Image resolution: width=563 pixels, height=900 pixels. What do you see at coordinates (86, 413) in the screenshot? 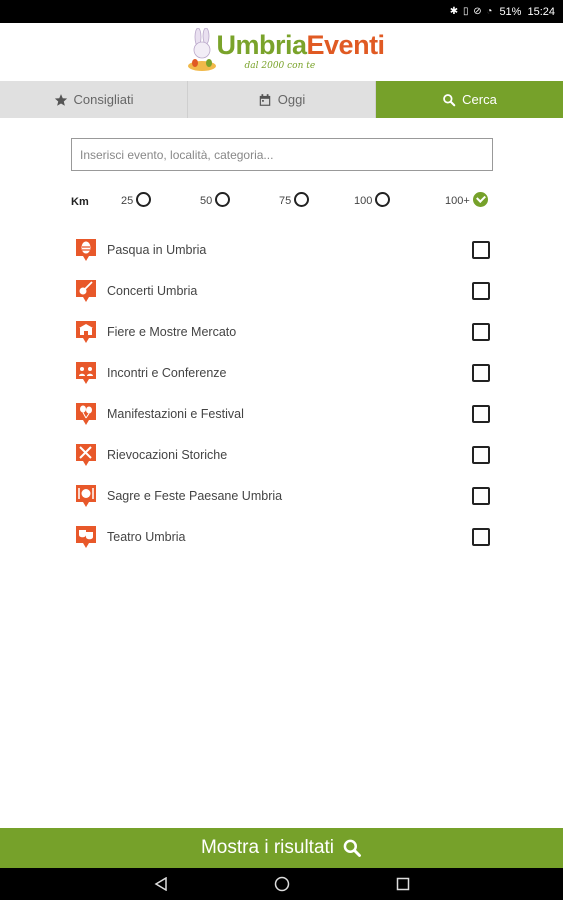
I see `balloons-icon` at bounding box center [86, 413].